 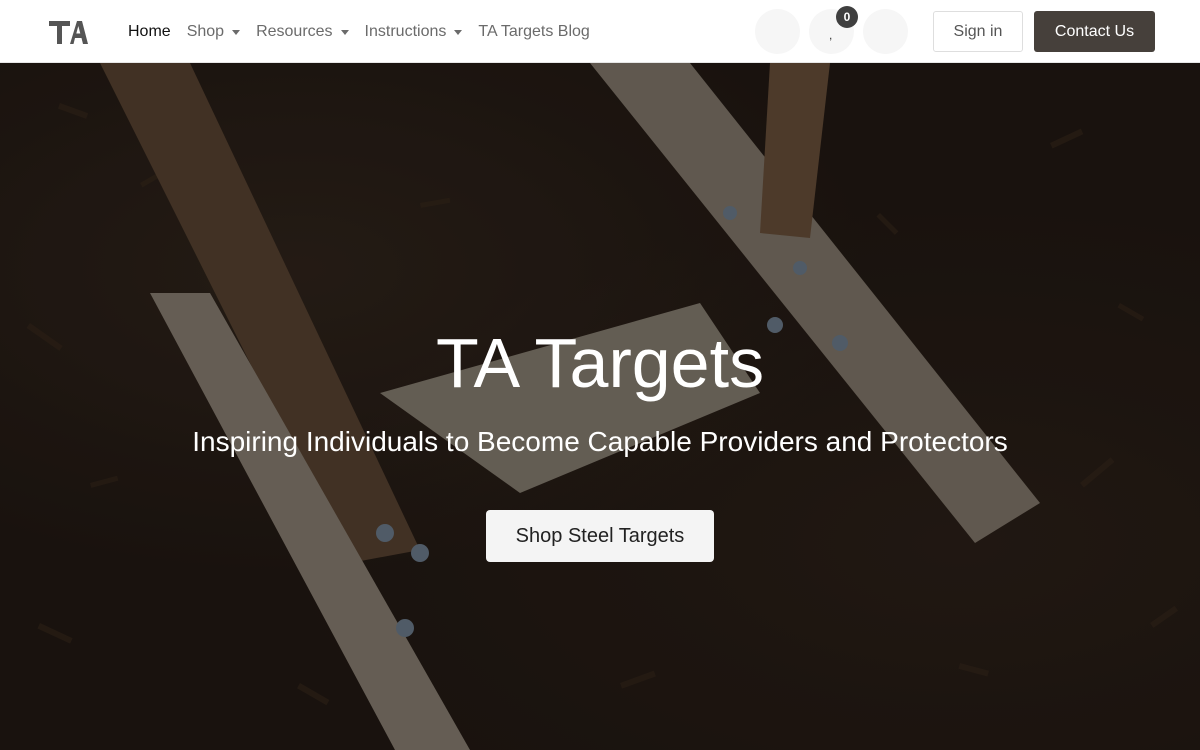 I want to click on nav-item-label: TA Targets Blog, so click(x=534, y=31).